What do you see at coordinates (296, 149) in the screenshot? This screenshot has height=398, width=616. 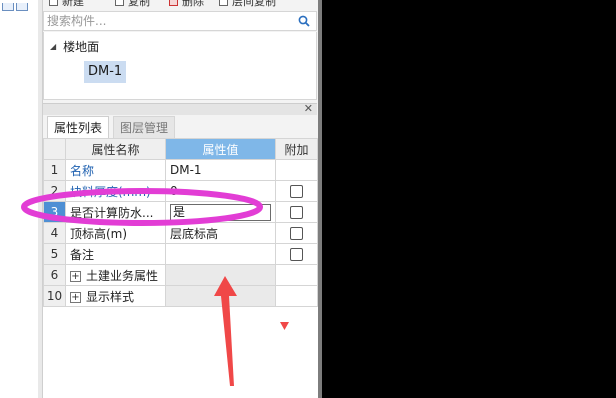 I see `extra-header: 附加` at bounding box center [296, 149].